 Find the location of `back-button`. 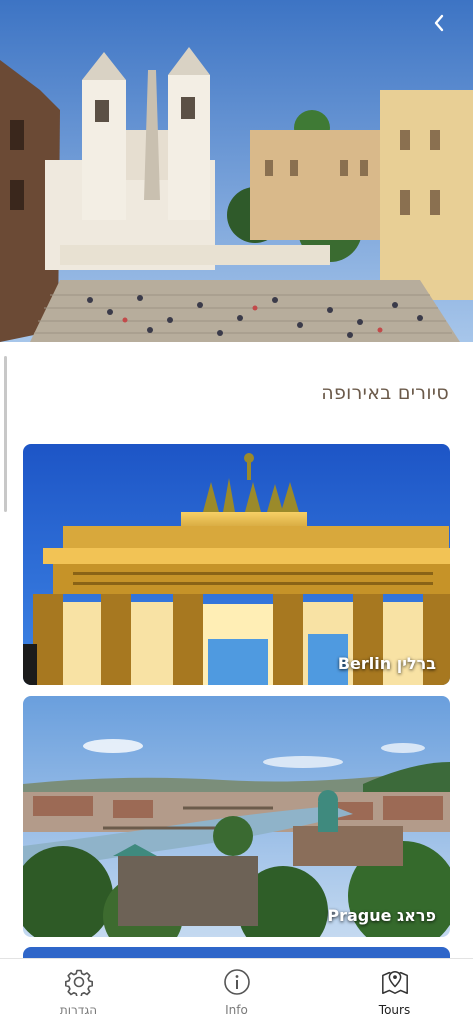

back-button is located at coordinates (448, 31).